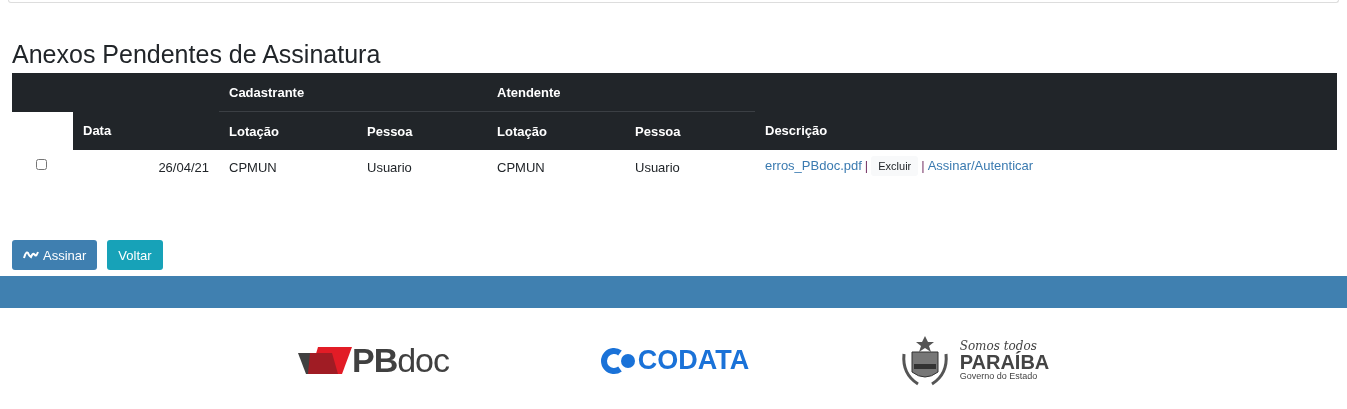 The height and width of the screenshot is (409, 1347). Describe the element at coordinates (400, 360) in the screenshot. I see `pbdoc-logo-text: PBdoc` at that location.